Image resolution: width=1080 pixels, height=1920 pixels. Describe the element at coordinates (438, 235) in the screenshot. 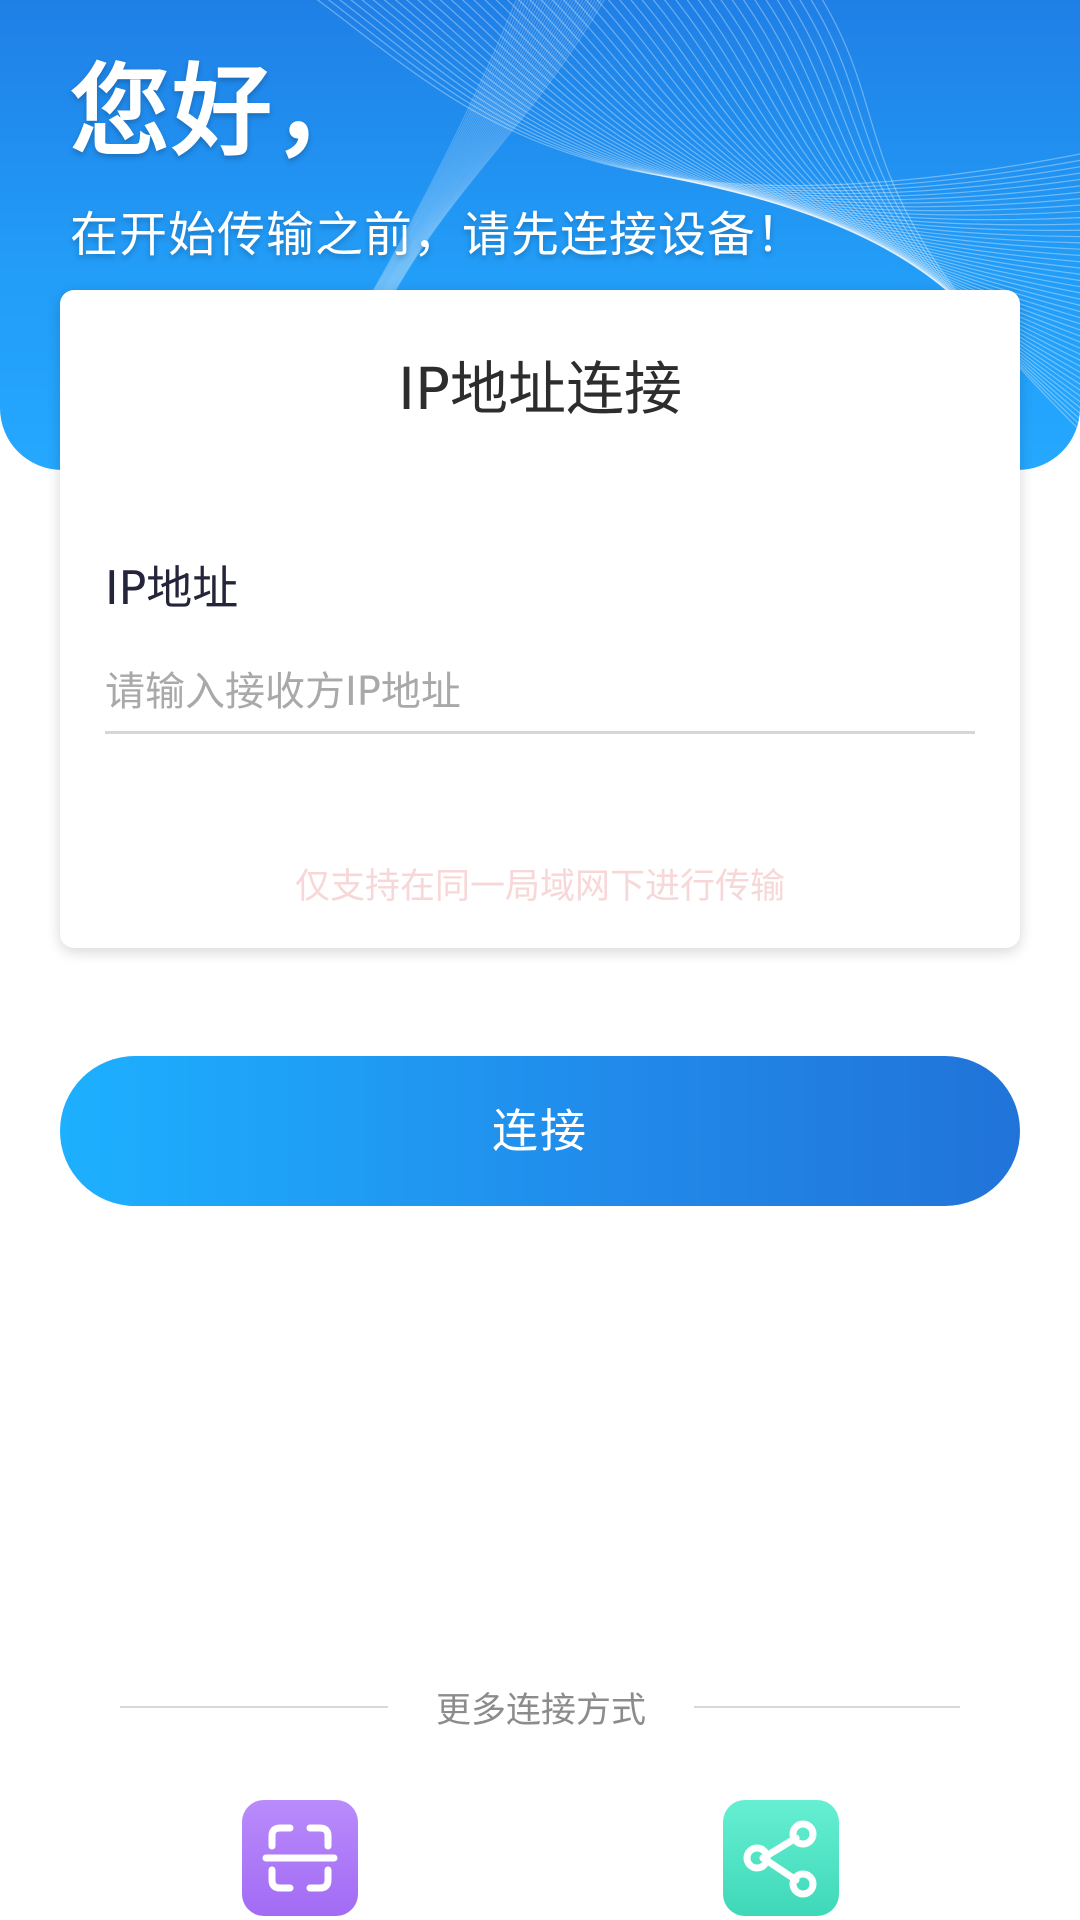

I see `header-subtitle: 在开始传输之前，请先连接设备！` at that location.